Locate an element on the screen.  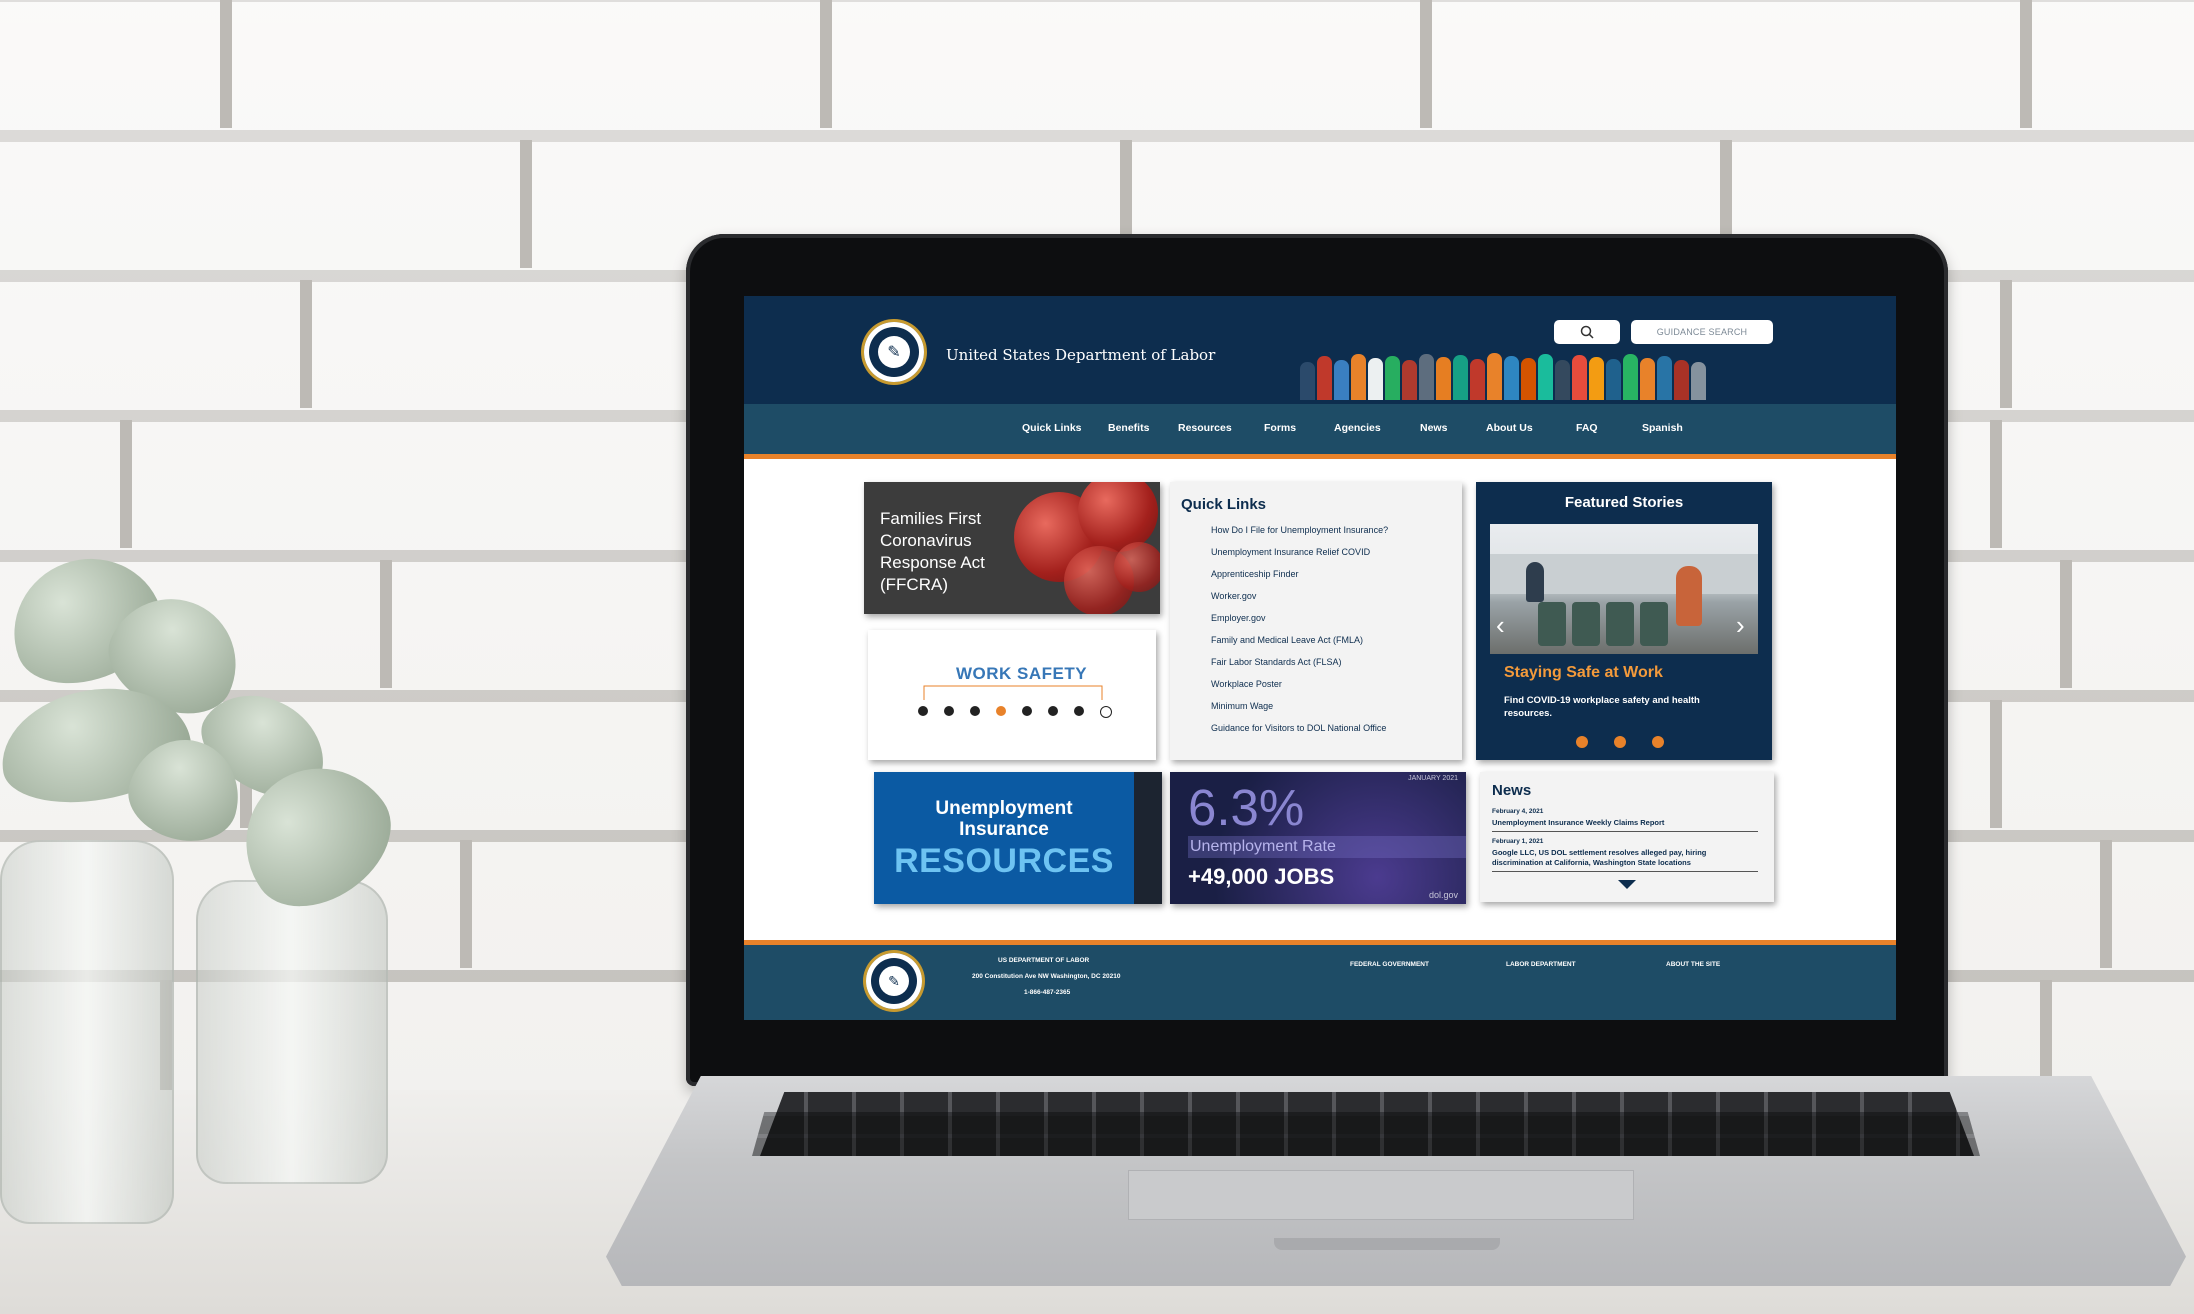
search-button is located at coordinates (1587, 332).